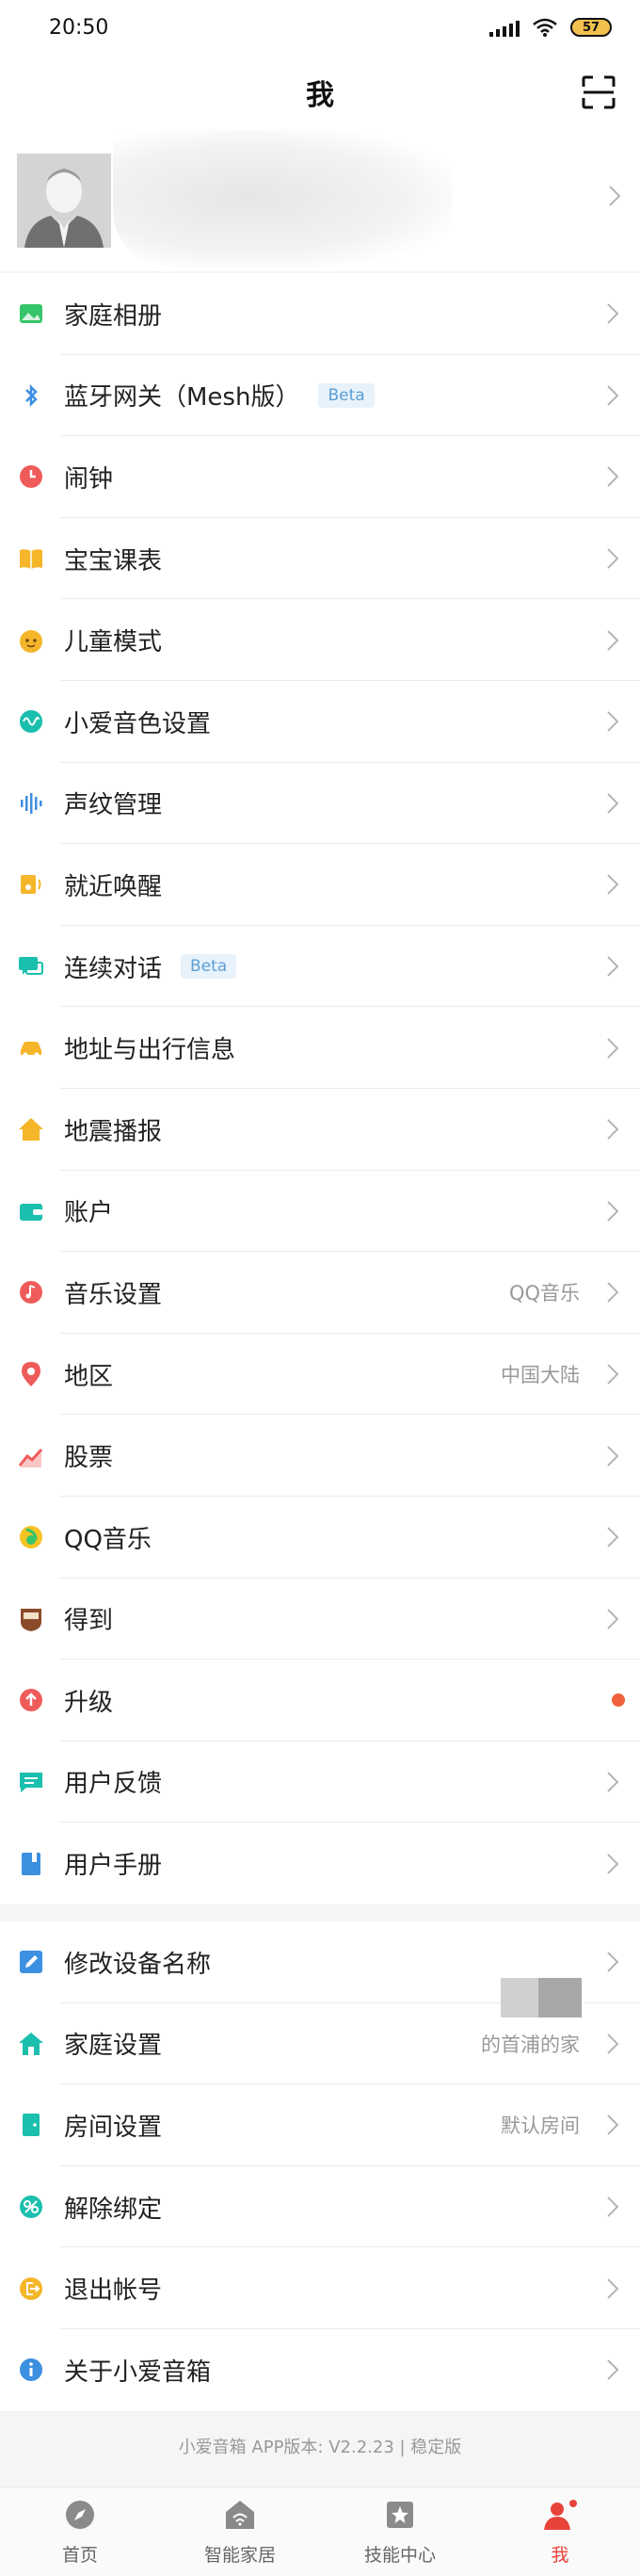 This screenshot has height=2576, width=640. Describe the element at coordinates (240, 2531) in the screenshot. I see `tab-smart-home: 智能家居` at that location.